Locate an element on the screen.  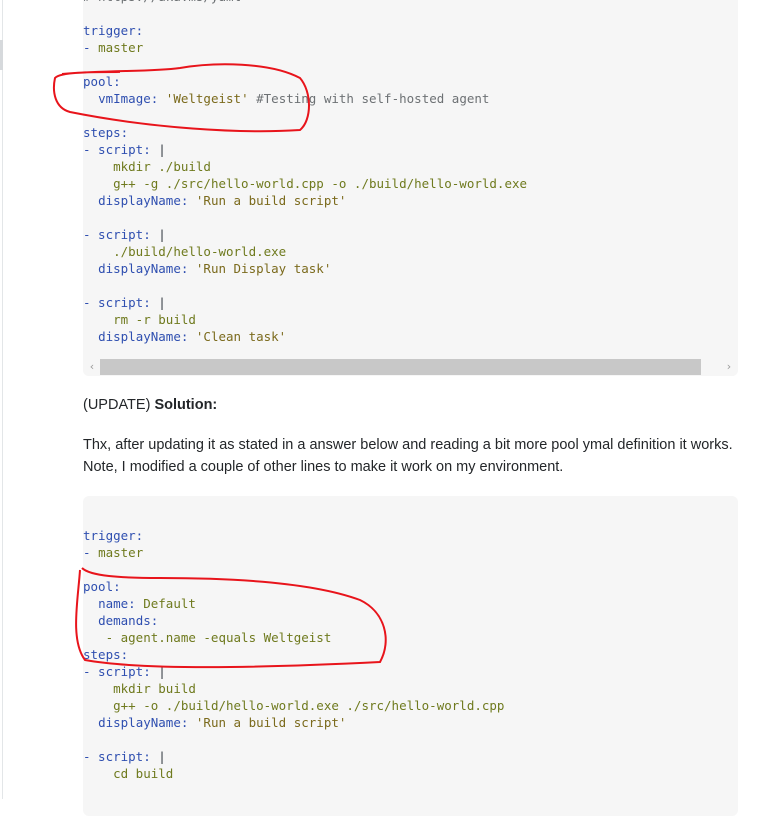
scroll-right-icon: › is located at coordinates (729, 367).